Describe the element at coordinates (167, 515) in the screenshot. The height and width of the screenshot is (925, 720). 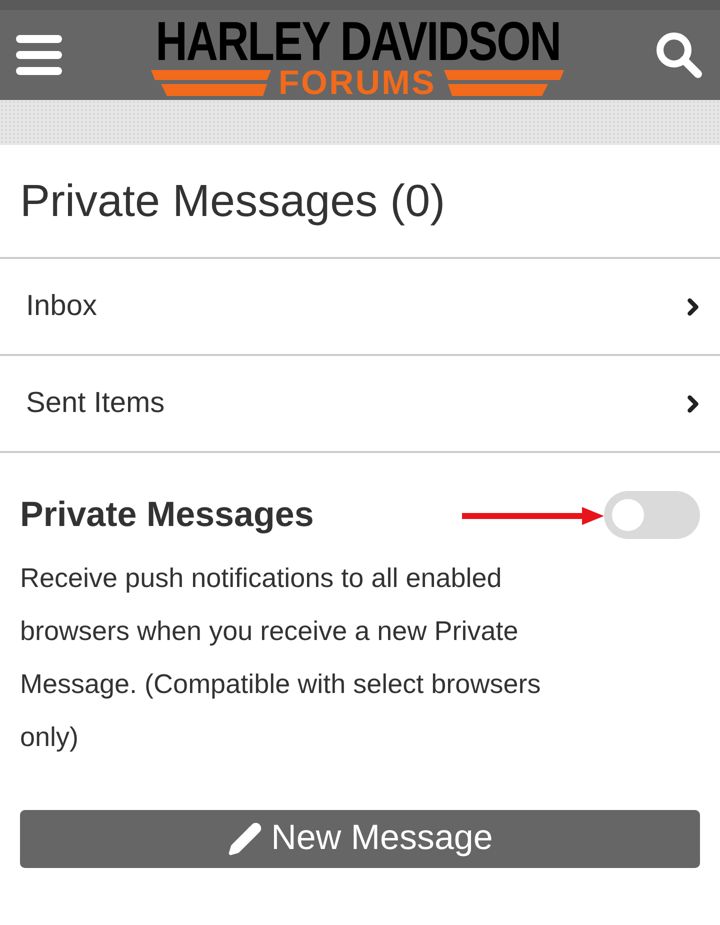
I see `setting-title: Private Messages` at that location.